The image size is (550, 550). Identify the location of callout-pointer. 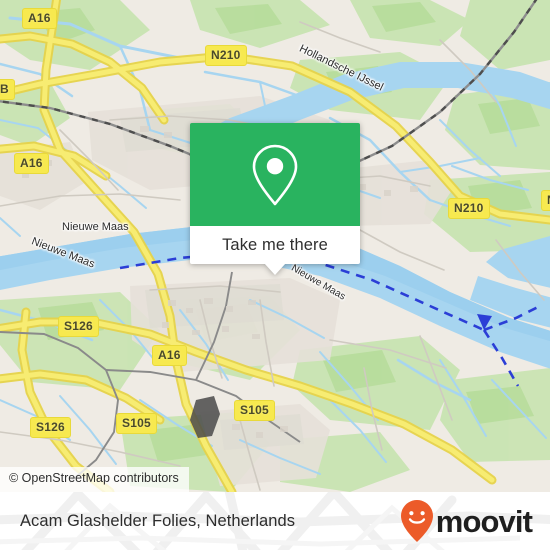
(275, 269).